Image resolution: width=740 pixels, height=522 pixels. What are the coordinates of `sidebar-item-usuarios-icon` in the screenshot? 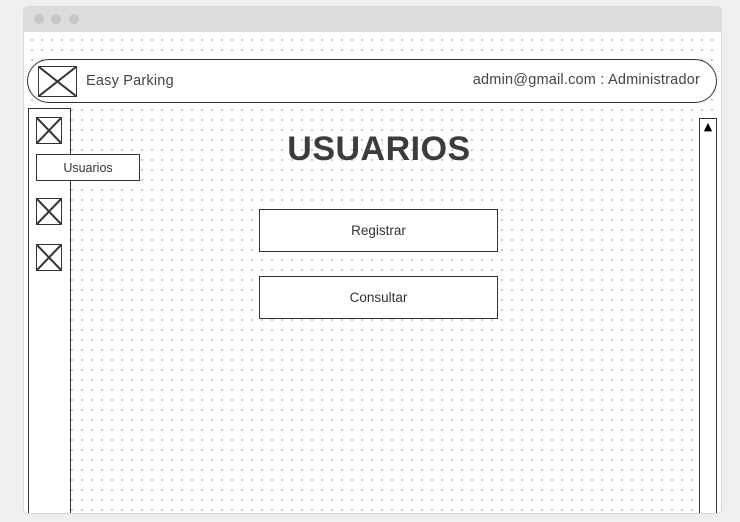 It's located at (49, 130).